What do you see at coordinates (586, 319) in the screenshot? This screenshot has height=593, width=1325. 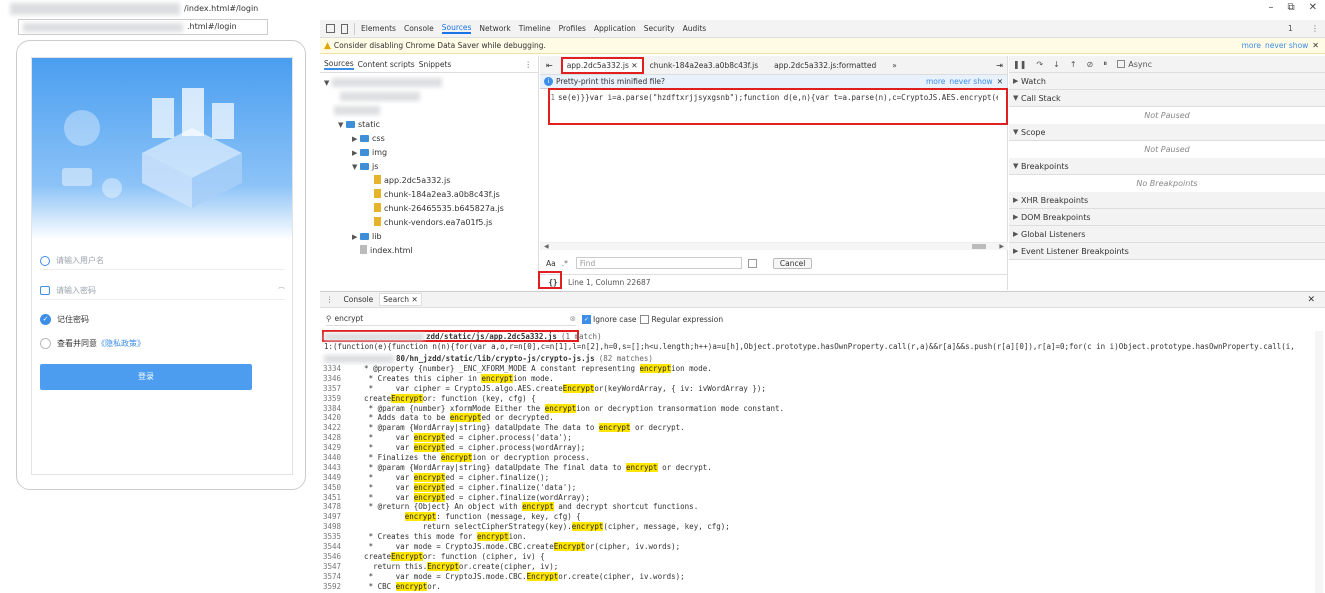 I see `ignore-case-checkbox: ✓` at bounding box center [586, 319].